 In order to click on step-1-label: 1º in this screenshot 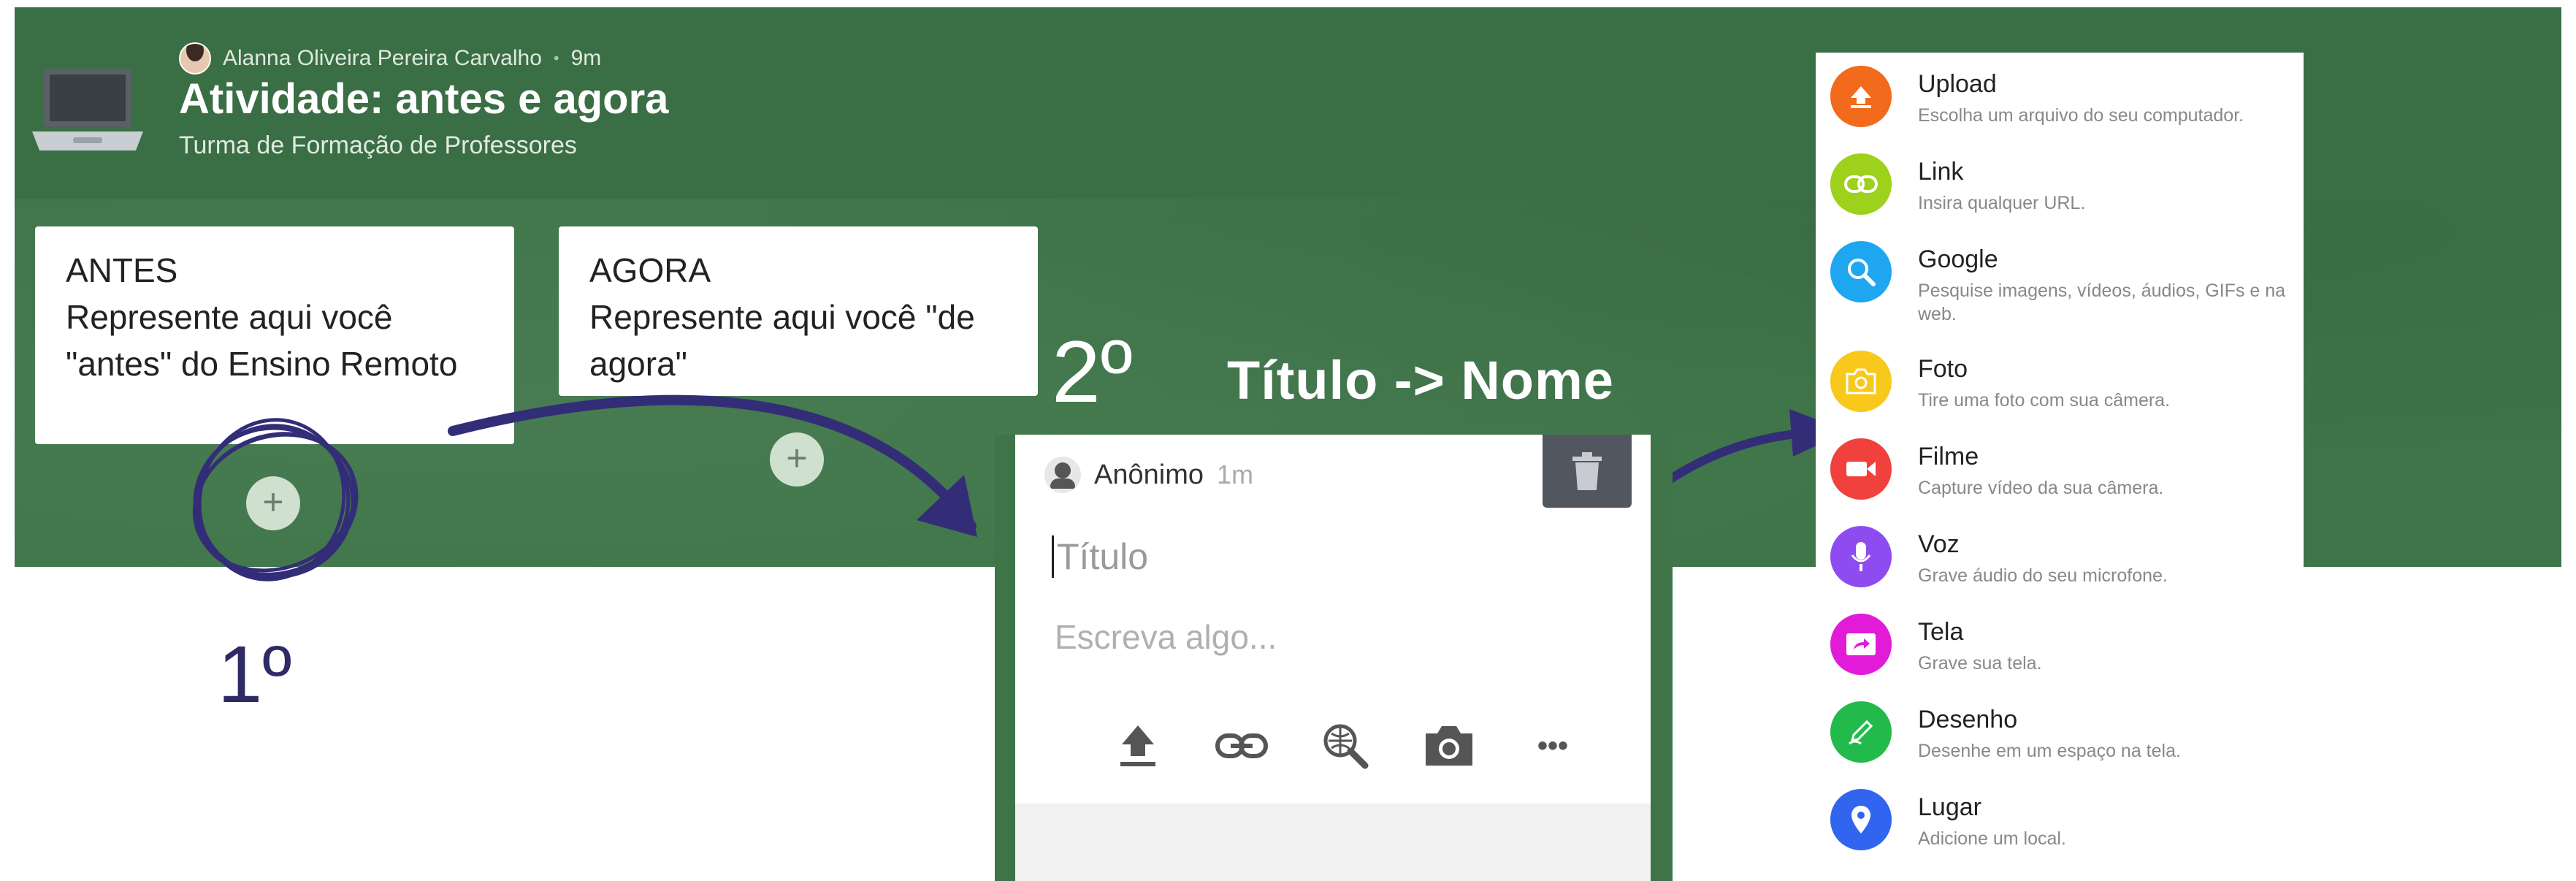, I will do `click(255, 675)`.